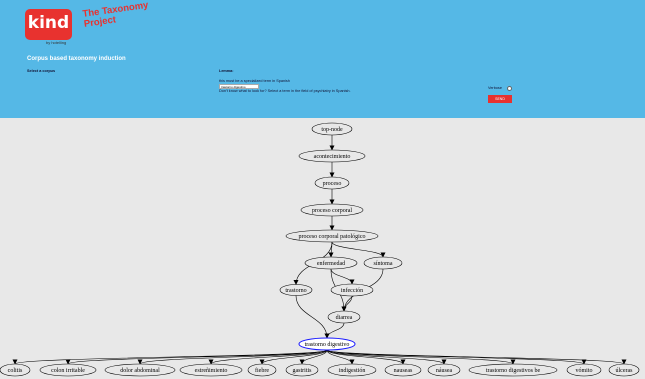 The width and height of the screenshot is (645, 379). I want to click on graph-node-label: nauseas, so click(403, 371).